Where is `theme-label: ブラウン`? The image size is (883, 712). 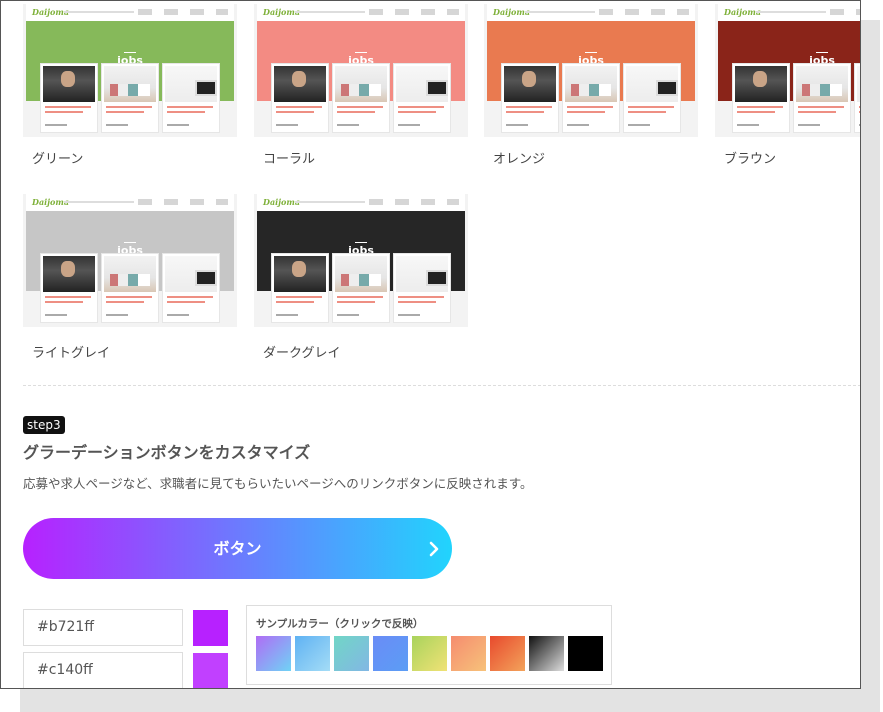 theme-label: ブラウン is located at coordinates (750, 159).